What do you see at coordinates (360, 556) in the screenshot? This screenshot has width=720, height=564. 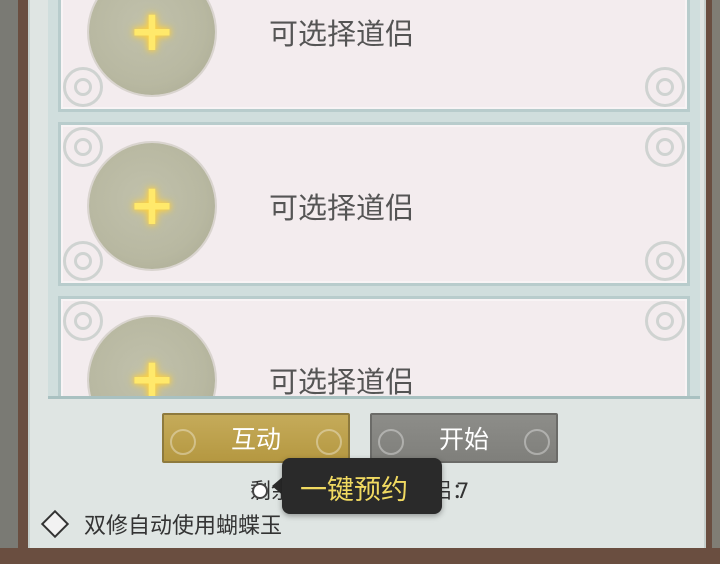 I see `bottom-frame` at bounding box center [360, 556].